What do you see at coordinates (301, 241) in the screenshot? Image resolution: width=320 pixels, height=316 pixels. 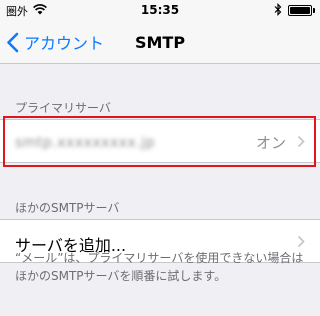 I see `chevron-right-icon` at bounding box center [301, 241].